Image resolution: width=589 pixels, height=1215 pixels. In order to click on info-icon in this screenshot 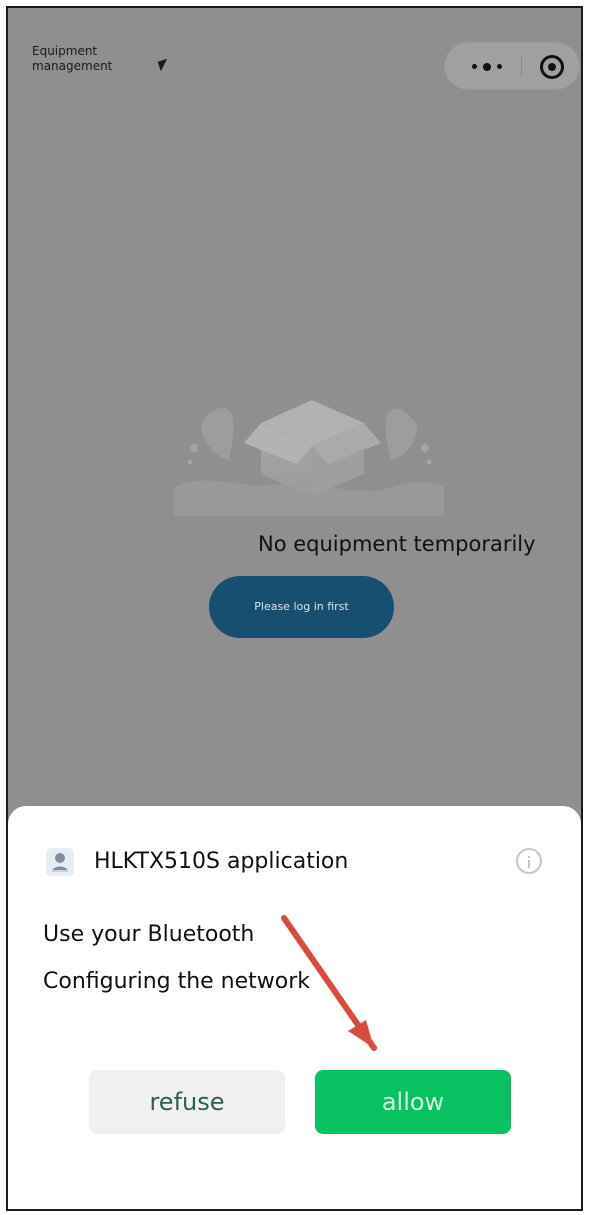, I will do `click(529, 861)`.